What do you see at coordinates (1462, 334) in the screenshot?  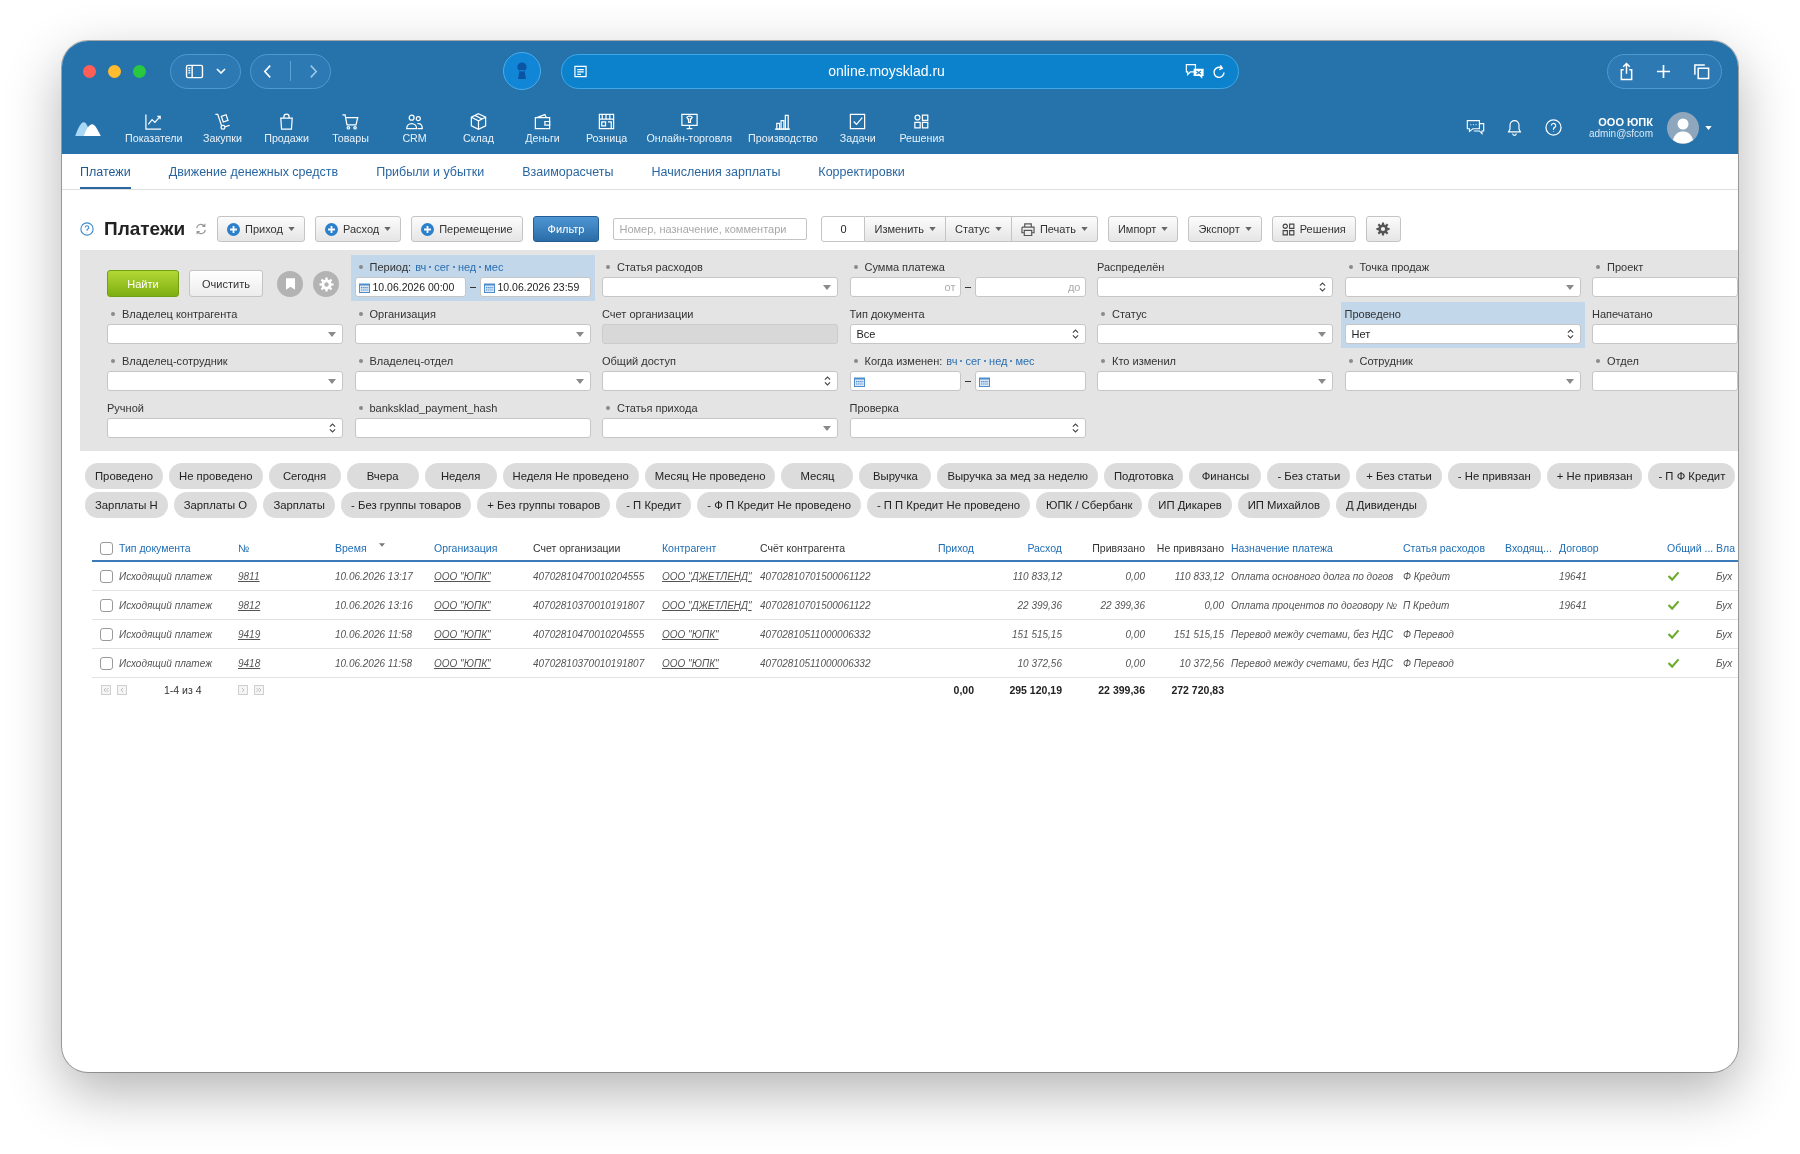 I see `select-field: Нет` at bounding box center [1462, 334].